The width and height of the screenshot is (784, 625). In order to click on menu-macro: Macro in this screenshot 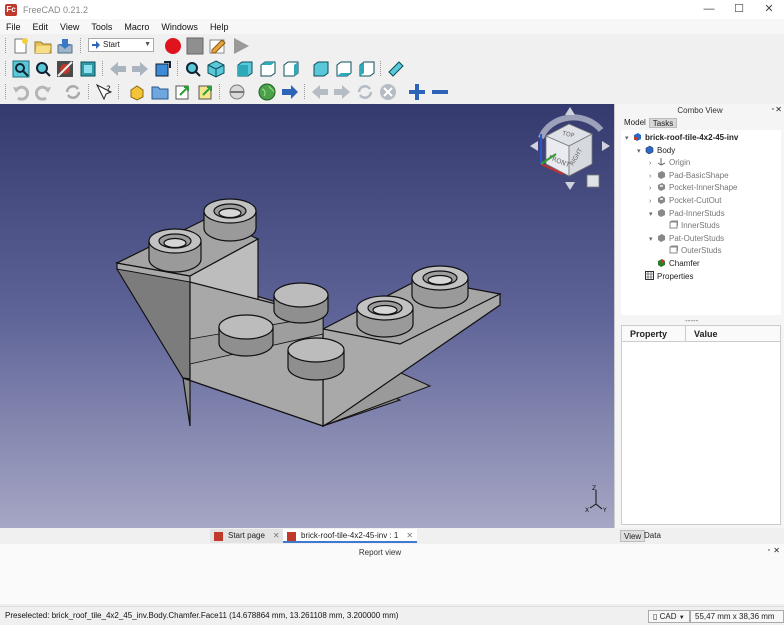, I will do `click(136, 27)`.